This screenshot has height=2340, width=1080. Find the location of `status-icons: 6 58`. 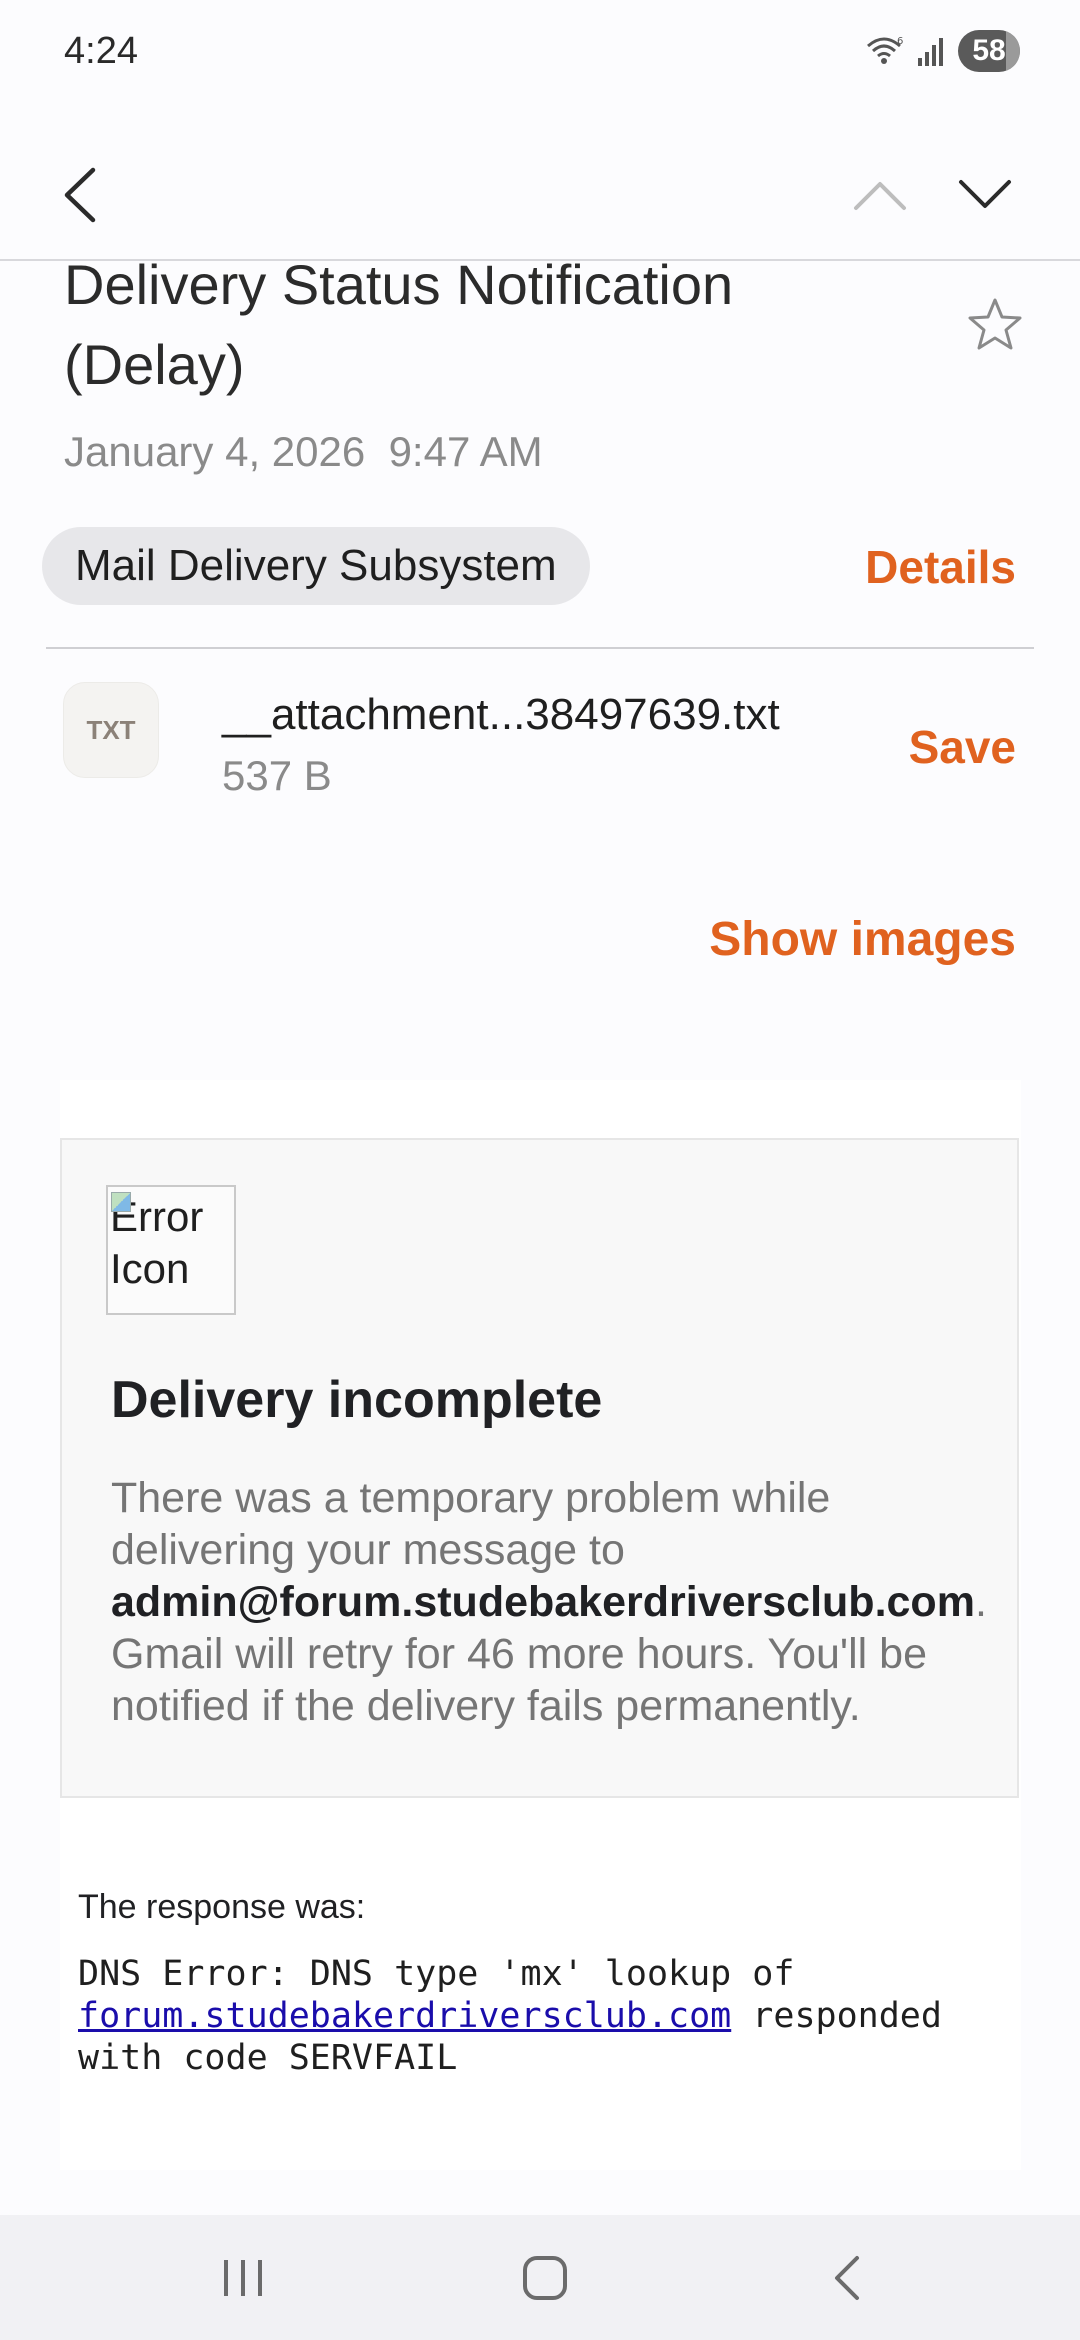

status-icons: 6 58 is located at coordinates (942, 51).